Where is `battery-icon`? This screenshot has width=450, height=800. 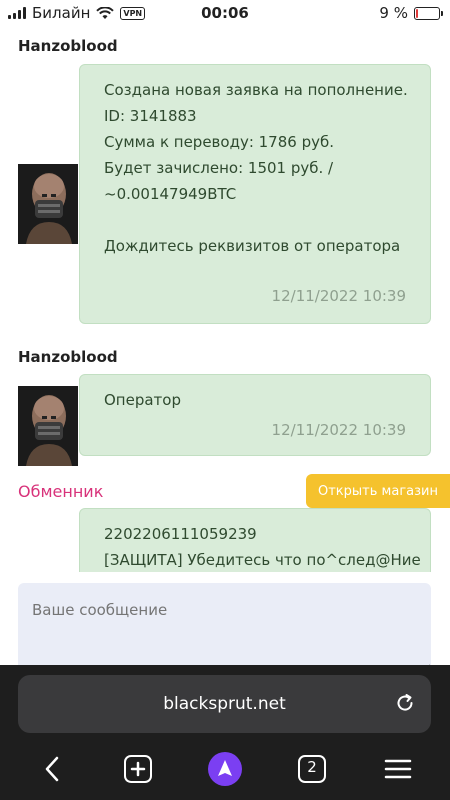
battery-icon is located at coordinates (428, 13).